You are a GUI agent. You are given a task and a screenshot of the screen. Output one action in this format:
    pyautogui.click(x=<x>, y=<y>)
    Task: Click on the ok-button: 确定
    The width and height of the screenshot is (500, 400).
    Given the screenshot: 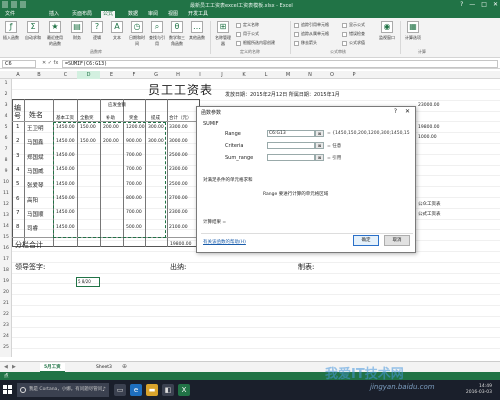 What is the action you would take?
    pyautogui.click(x=366, y=240)
    